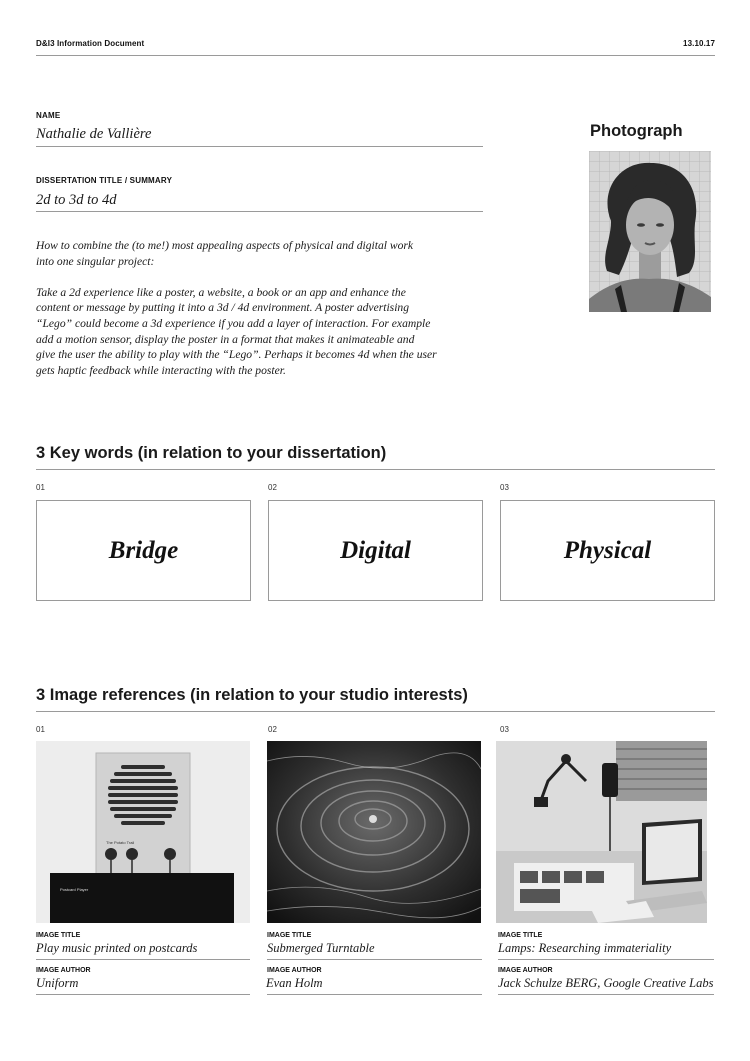 Image resolution: width=750 pixels, height=1061 pixels. What do you see at coordinates (104, 180) in the screenshot?
I see `dissertation-label: DISSERTATION TITLE / SUMMARY` at bounding box center [104, 180].